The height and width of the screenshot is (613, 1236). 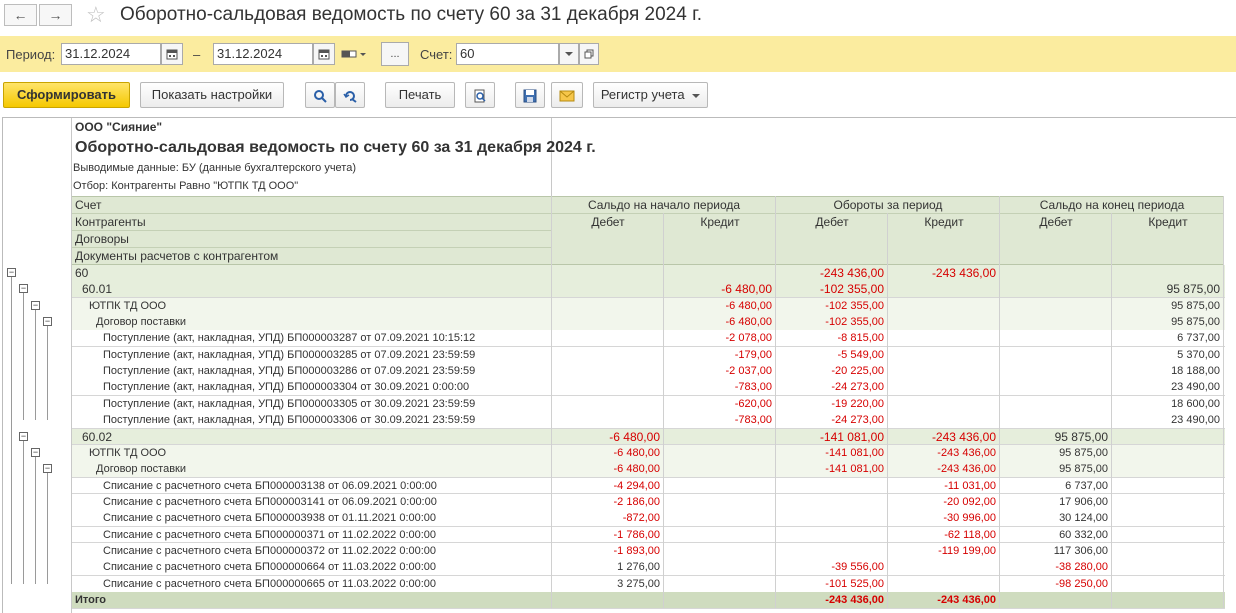 I want to click on date-from-field: 31.12.2024, so click(x=111, y=54).